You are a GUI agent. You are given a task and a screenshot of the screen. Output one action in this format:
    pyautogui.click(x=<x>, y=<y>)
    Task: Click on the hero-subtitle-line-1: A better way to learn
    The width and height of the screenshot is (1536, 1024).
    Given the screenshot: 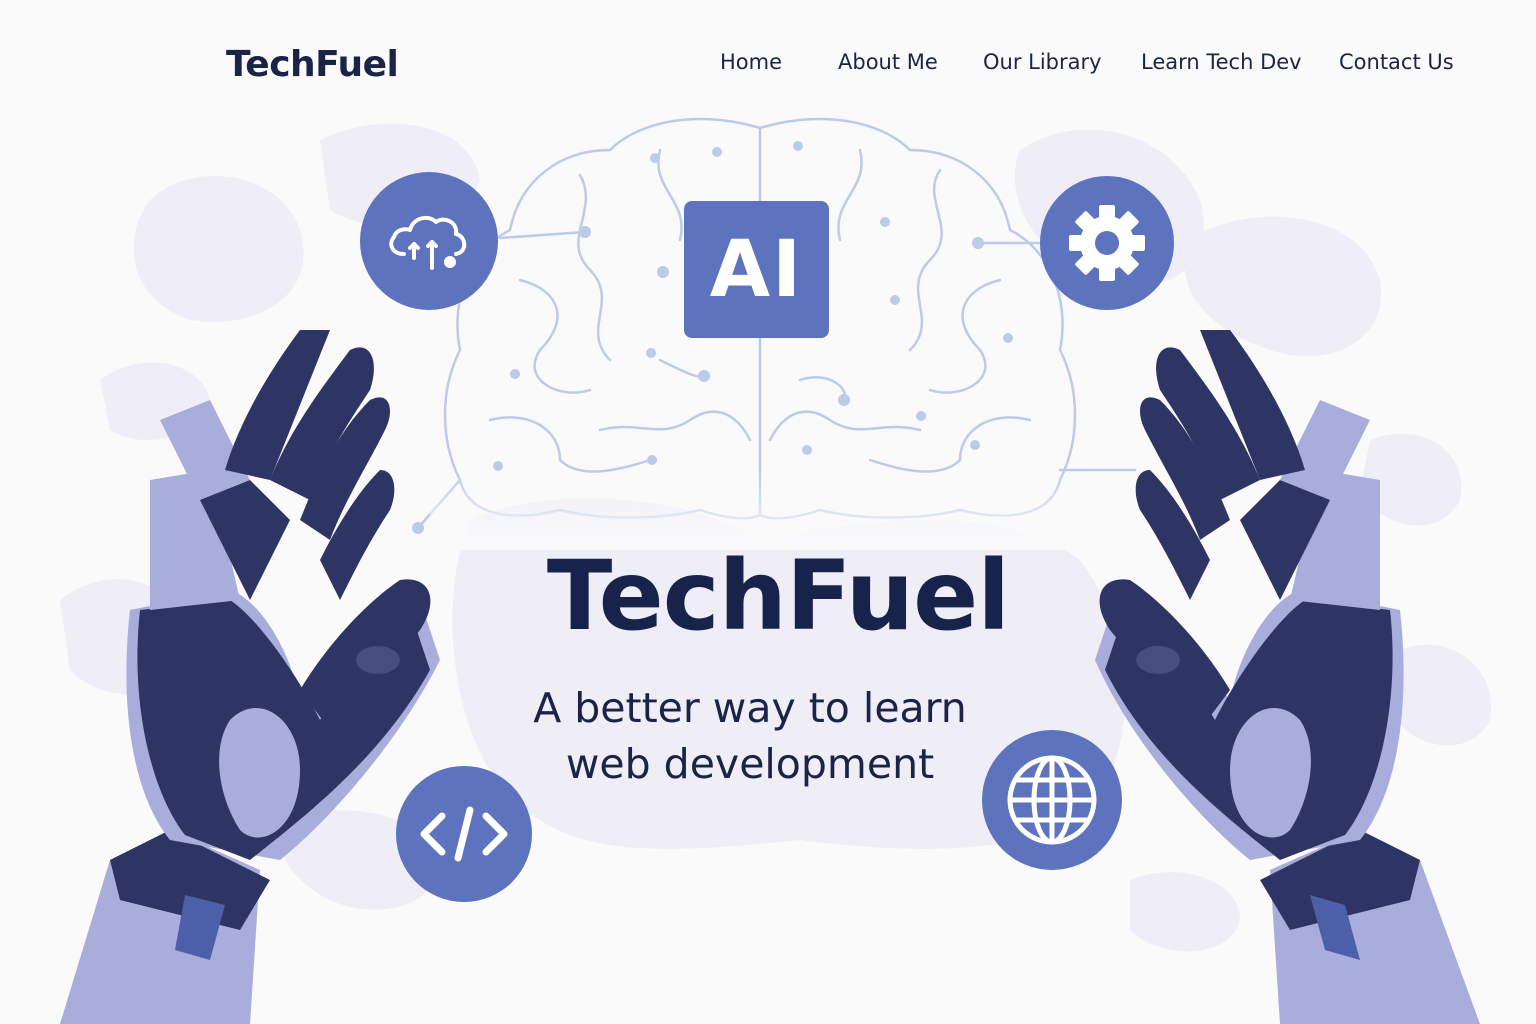 What is the action you would take?
    pyautogui.click(x=750, y=708)
    